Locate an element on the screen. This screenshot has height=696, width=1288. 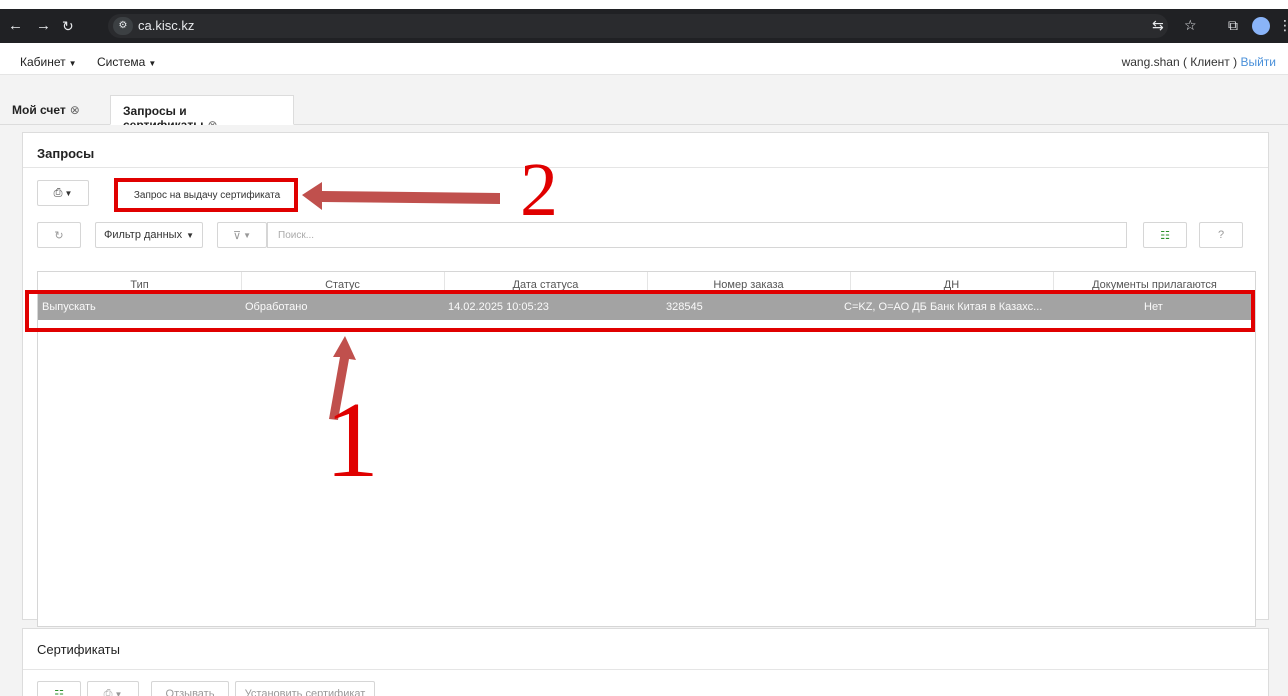
arrow-2-icon is located at coordinates (401, 196).